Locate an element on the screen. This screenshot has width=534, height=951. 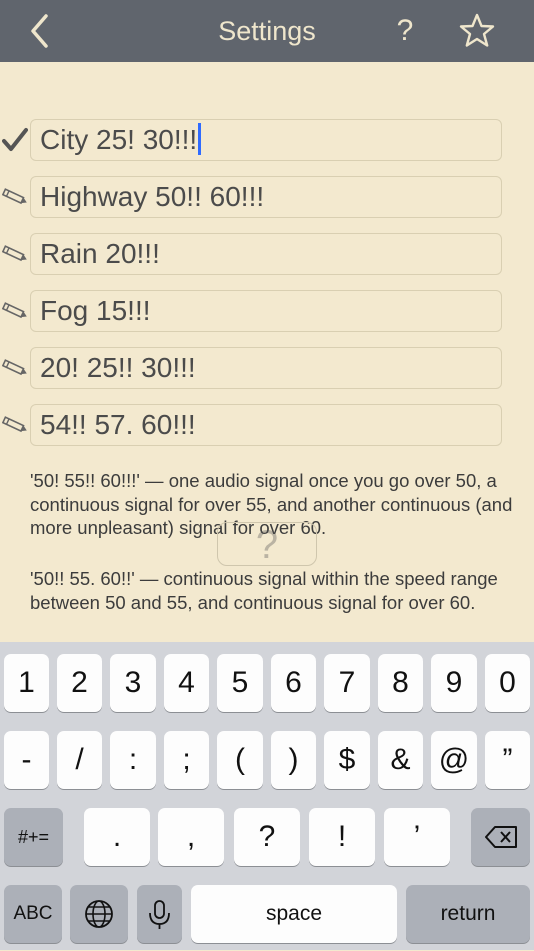
profile-row: City 25! 30!!! is located at coordinates (267, 141).